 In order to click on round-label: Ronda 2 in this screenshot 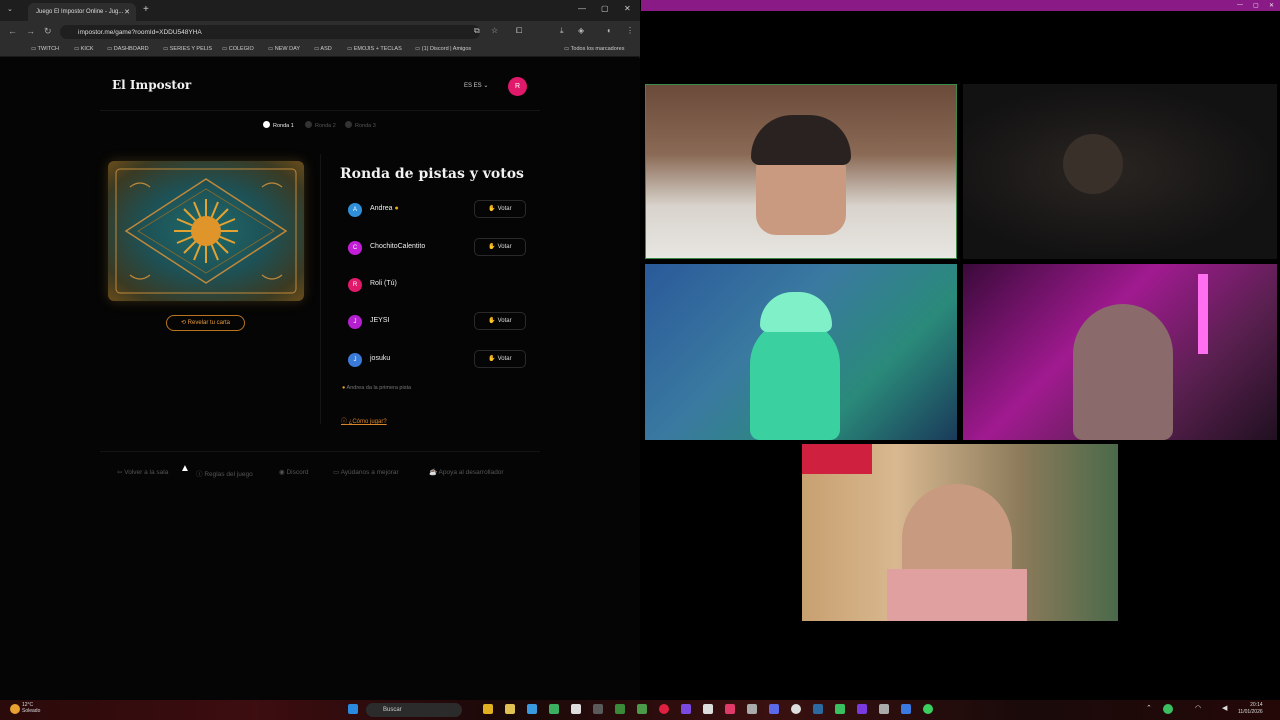, I will do `click(325, 126)`.